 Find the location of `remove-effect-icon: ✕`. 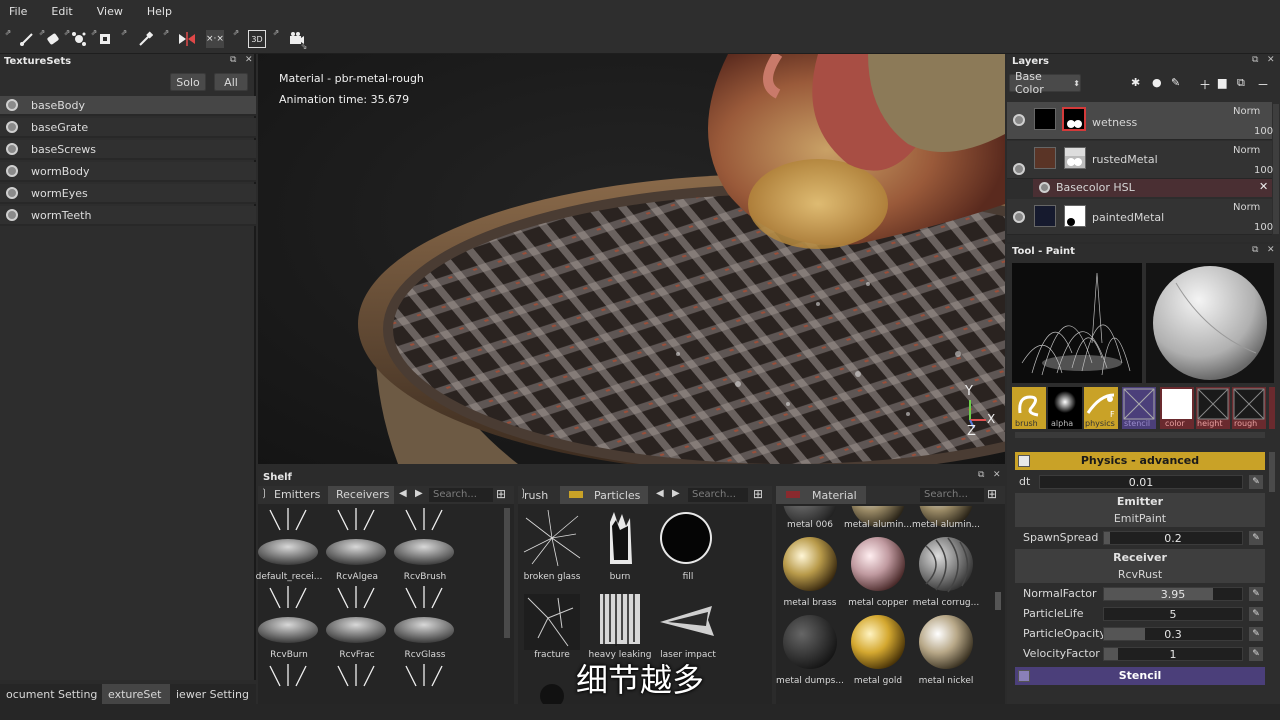

remove-effect-icon: ✕ is located at coordinates (1263, 186).